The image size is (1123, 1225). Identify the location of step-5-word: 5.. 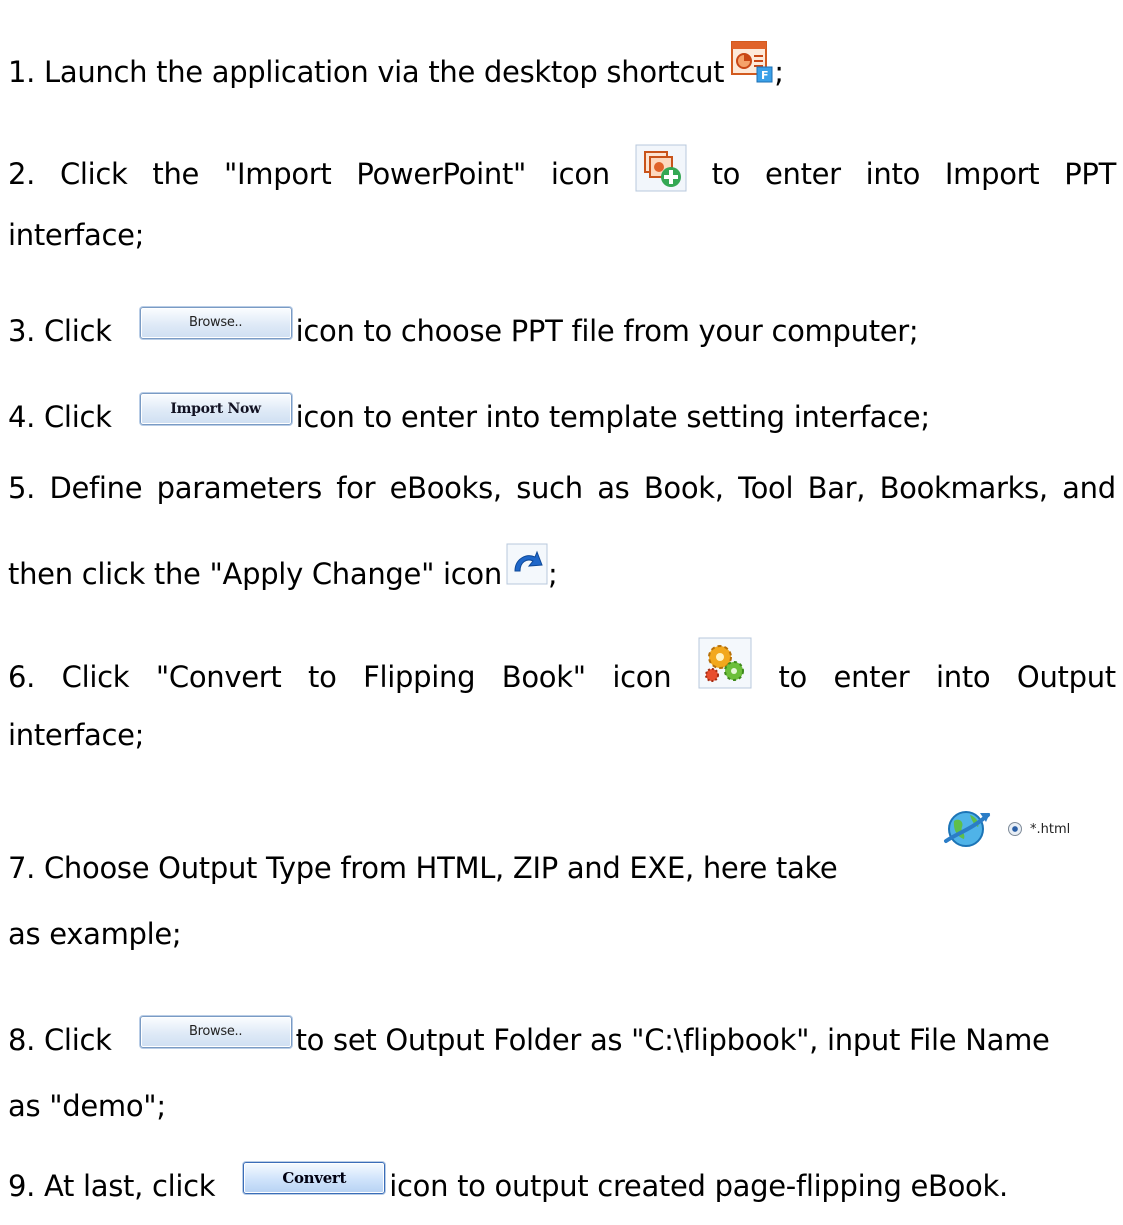
(22, 488).